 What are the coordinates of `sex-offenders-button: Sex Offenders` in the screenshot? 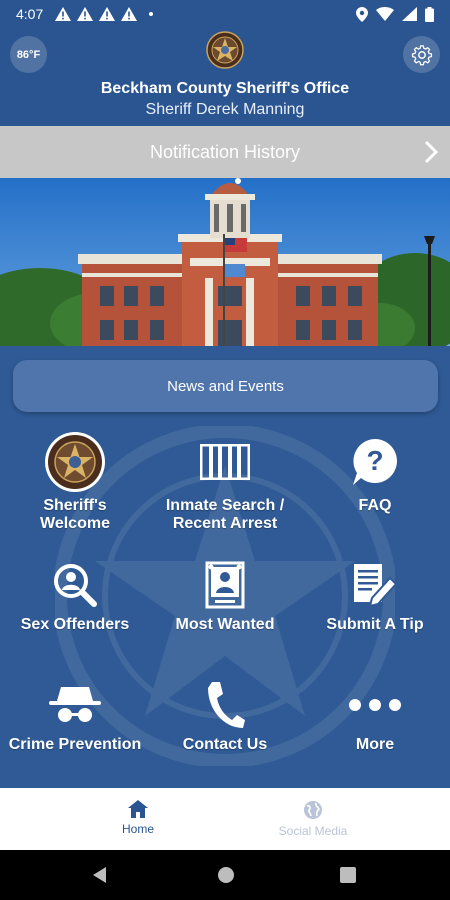 It's located at (75, 594).